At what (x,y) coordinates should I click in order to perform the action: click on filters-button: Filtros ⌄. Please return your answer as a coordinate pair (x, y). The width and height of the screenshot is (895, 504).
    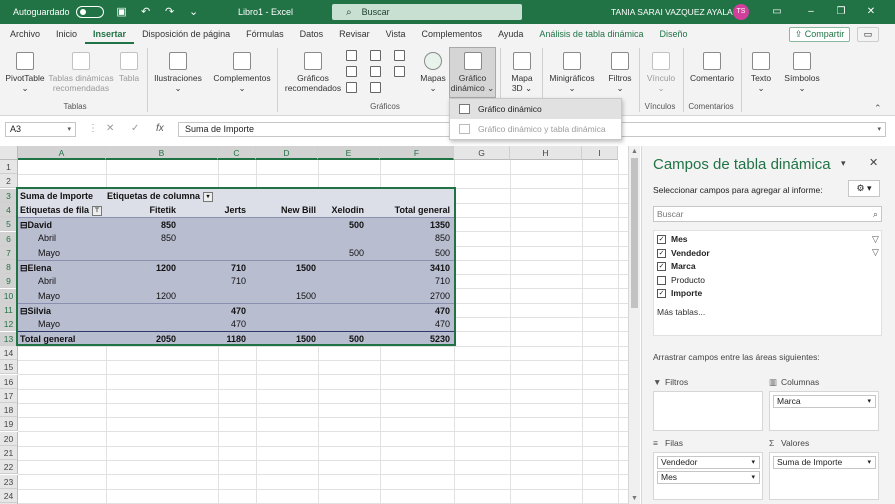
    Looking at the image, I should click on (620, 72).